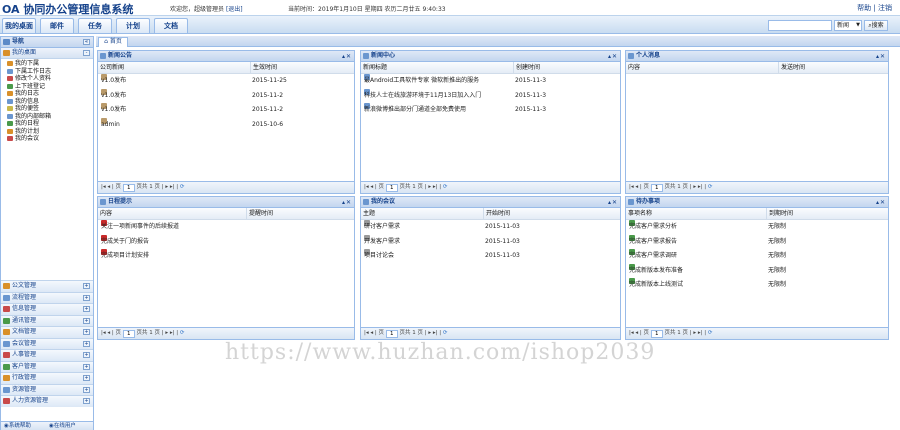 The width and height of the screenshot is (900, 430). I want to click on sidebar-tree-item: 我的便签, so click(50, 109).